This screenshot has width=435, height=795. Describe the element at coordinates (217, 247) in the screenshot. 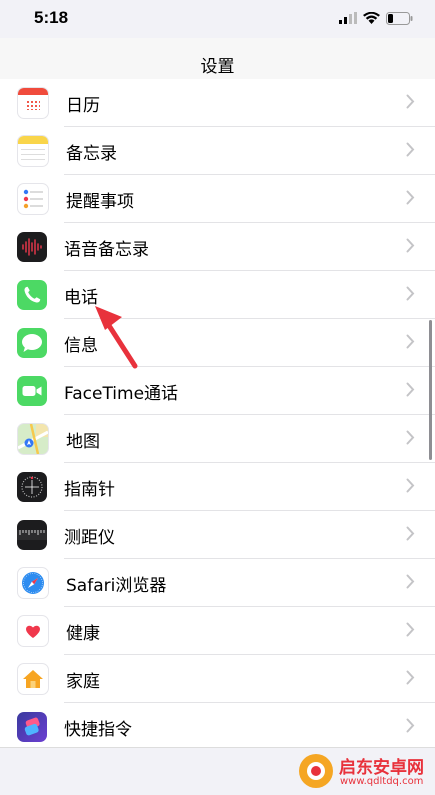

I see `settings-item-voice-memos: 语音备忘录` at that location.